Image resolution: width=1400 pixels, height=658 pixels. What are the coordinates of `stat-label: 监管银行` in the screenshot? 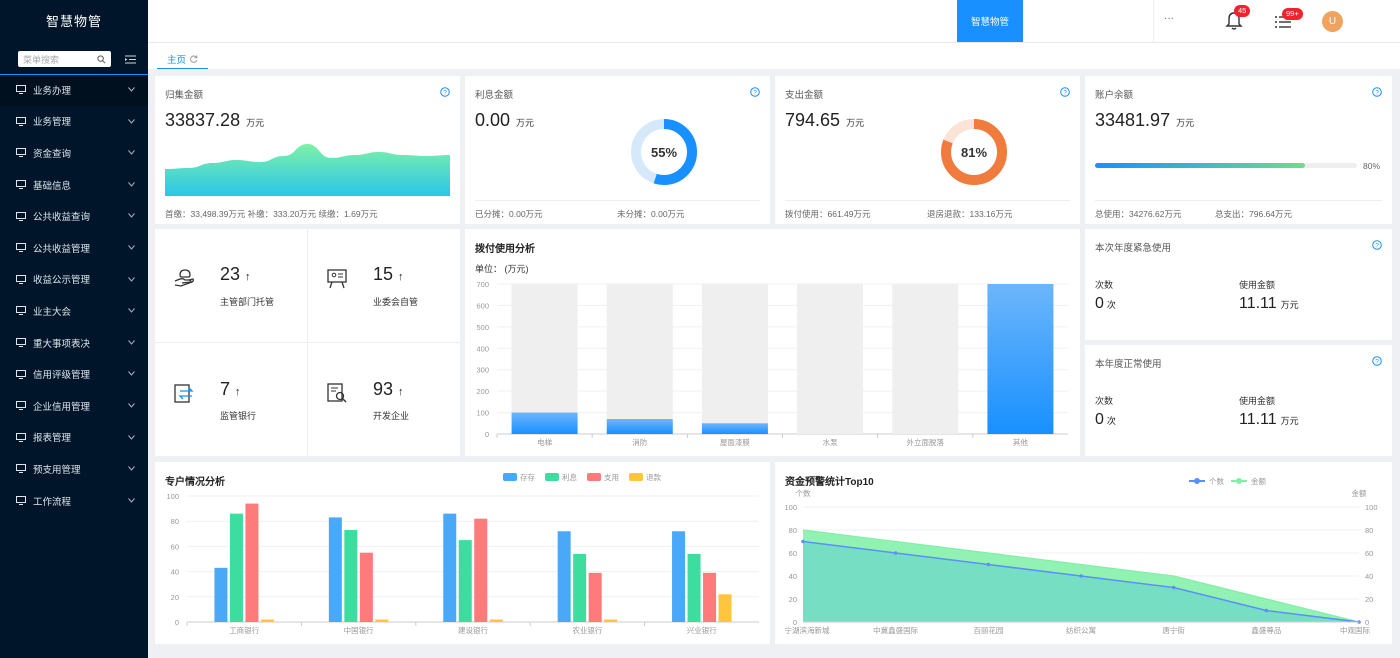 It's located at (238, 416).